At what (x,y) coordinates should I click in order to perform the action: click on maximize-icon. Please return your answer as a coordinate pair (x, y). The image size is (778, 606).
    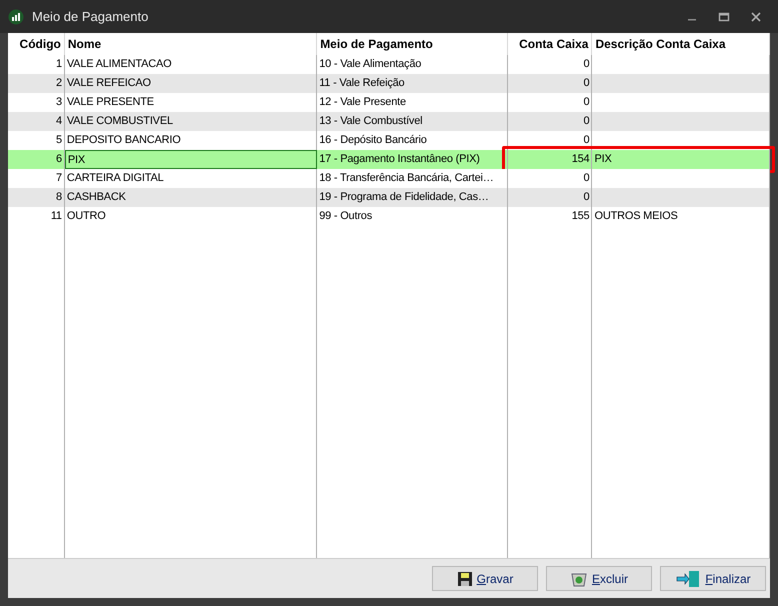
    Looking at the image, I should click on (724, 16).